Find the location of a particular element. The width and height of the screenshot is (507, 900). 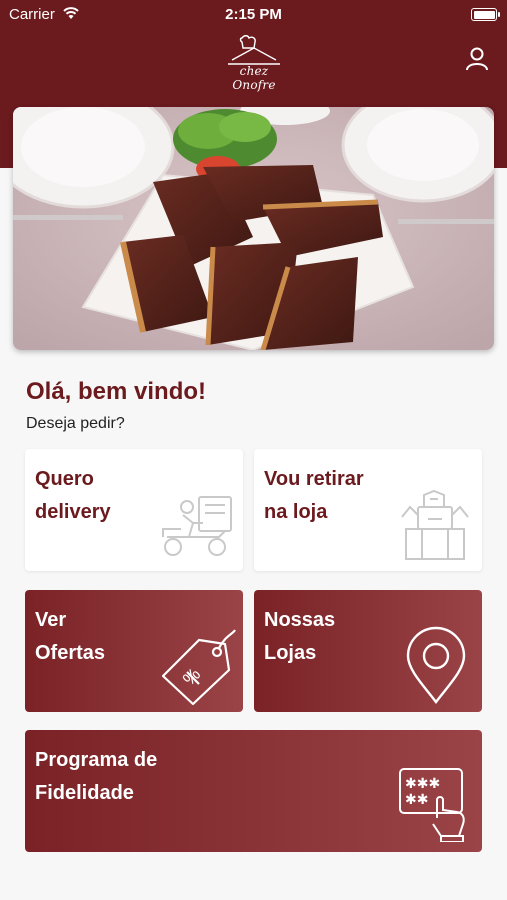

delivery-card-button: Quero delivery is located at coordinates (134, 510).